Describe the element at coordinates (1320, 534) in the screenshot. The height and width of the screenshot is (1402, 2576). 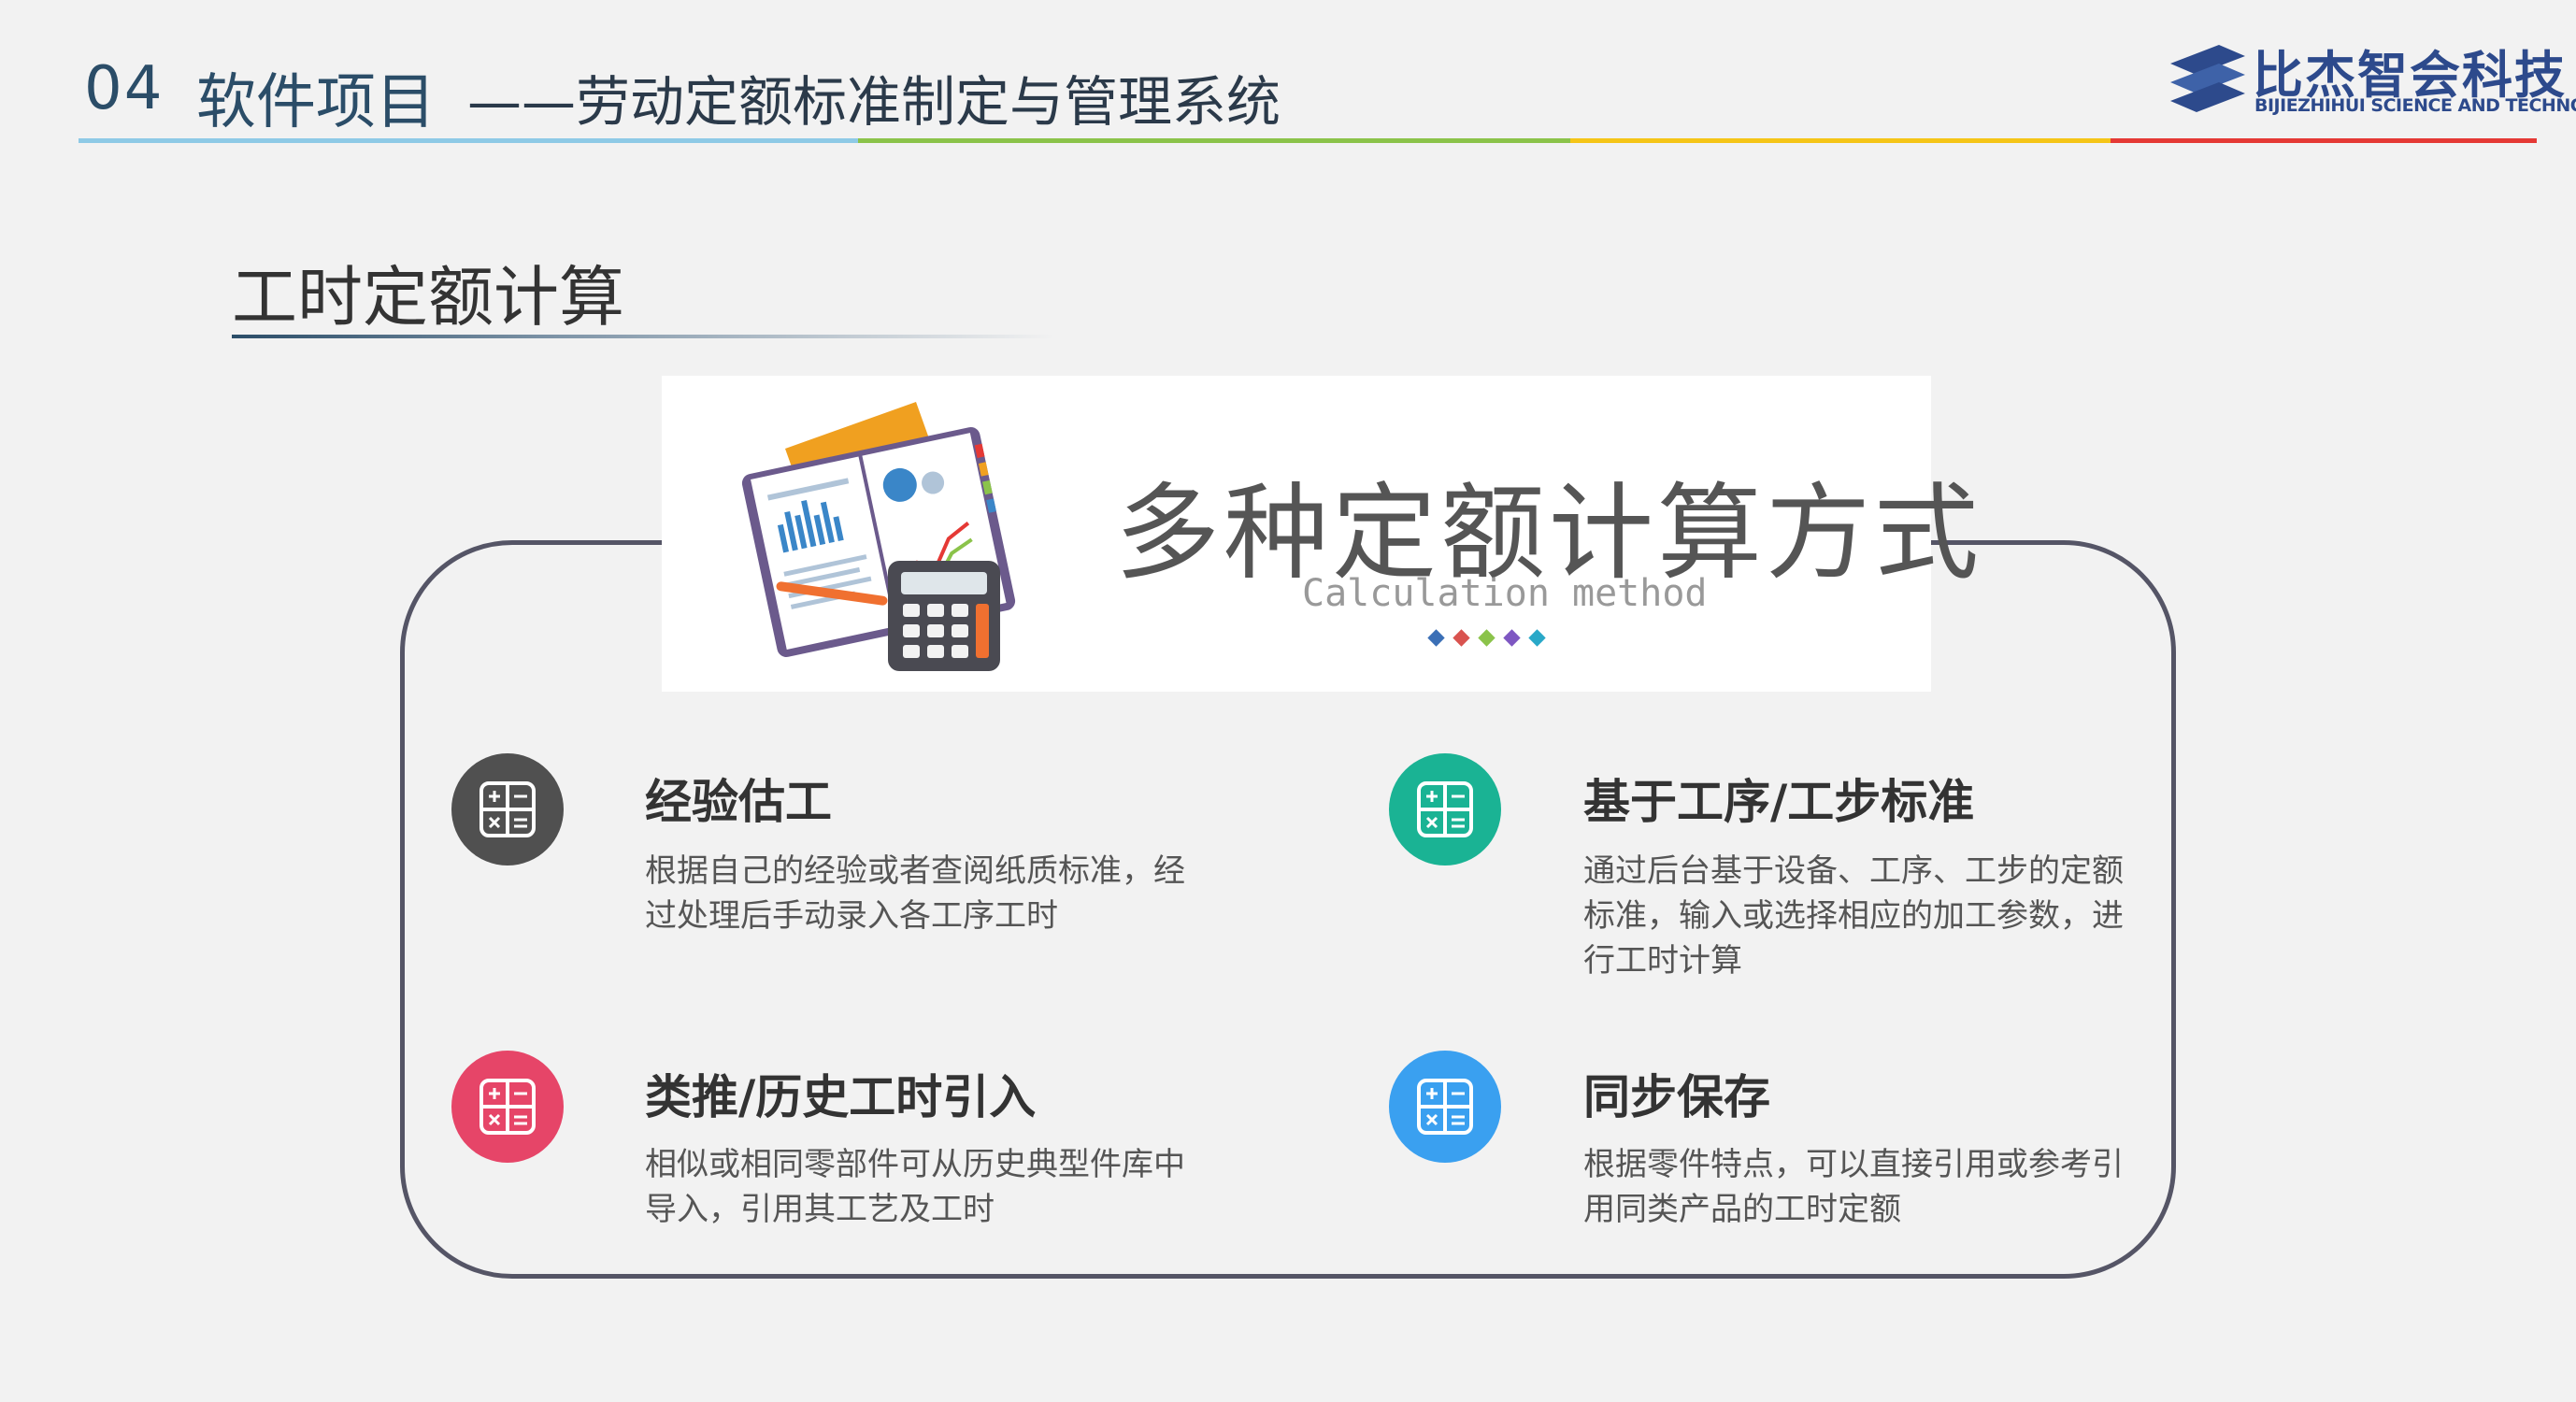
I see `banner: 多种定额计算方式 Calculation method` at that location.